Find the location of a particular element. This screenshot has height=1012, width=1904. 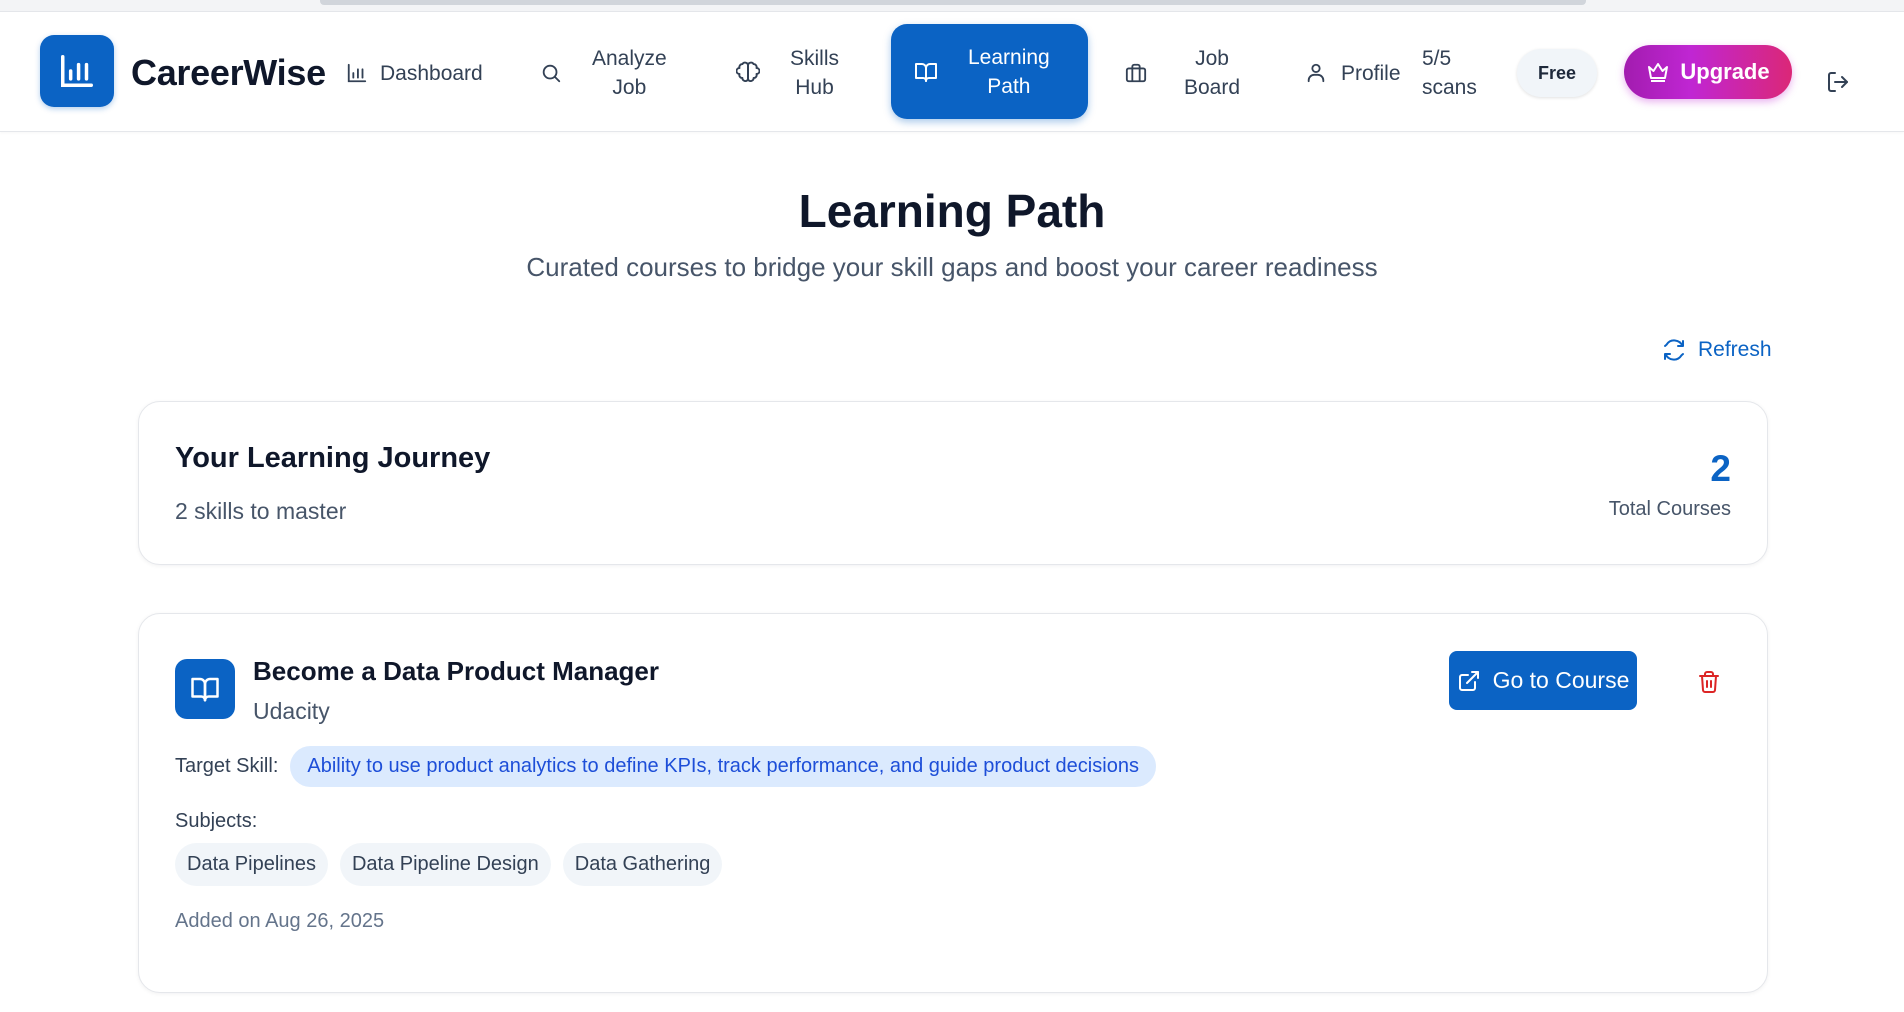

logo is located at coordinates (77, 71).